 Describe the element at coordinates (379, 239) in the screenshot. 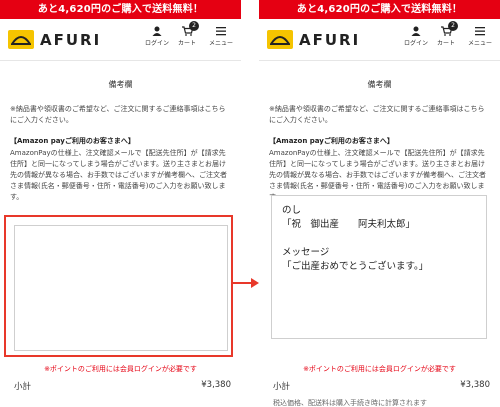

I see `memo-line` at that location.